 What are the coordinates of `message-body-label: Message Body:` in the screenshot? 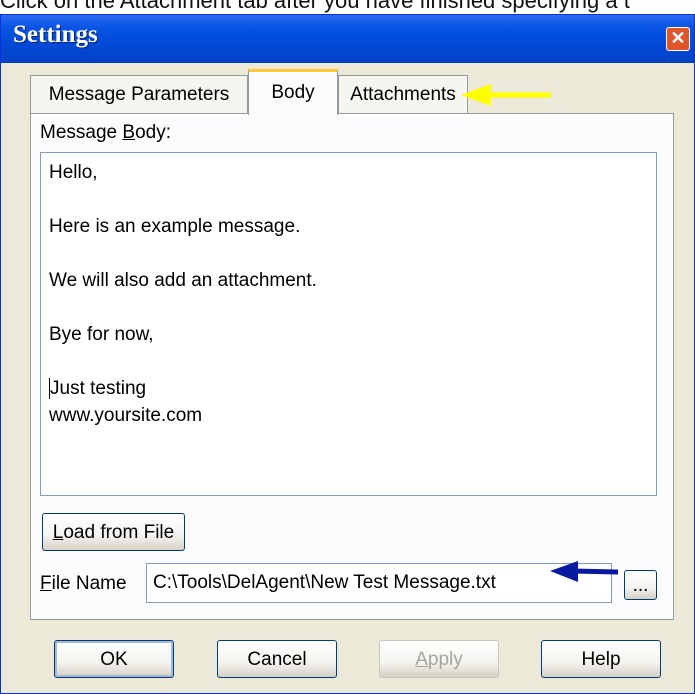 It's located at (105, 132).